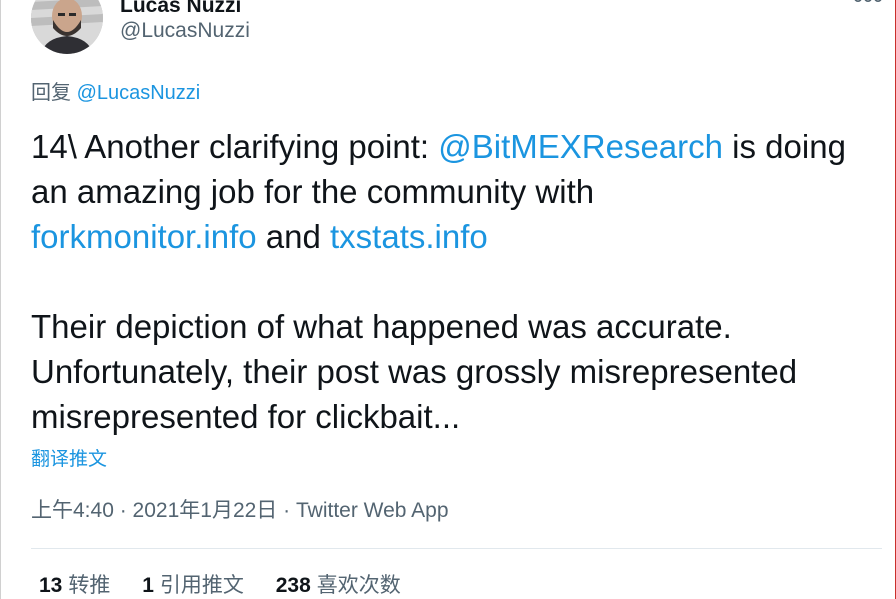 This screenshot has width=896, height=599. Describe the element at coordinates (293, 236) in the screenshot. I see `tweet-text-segment: and` at that location.